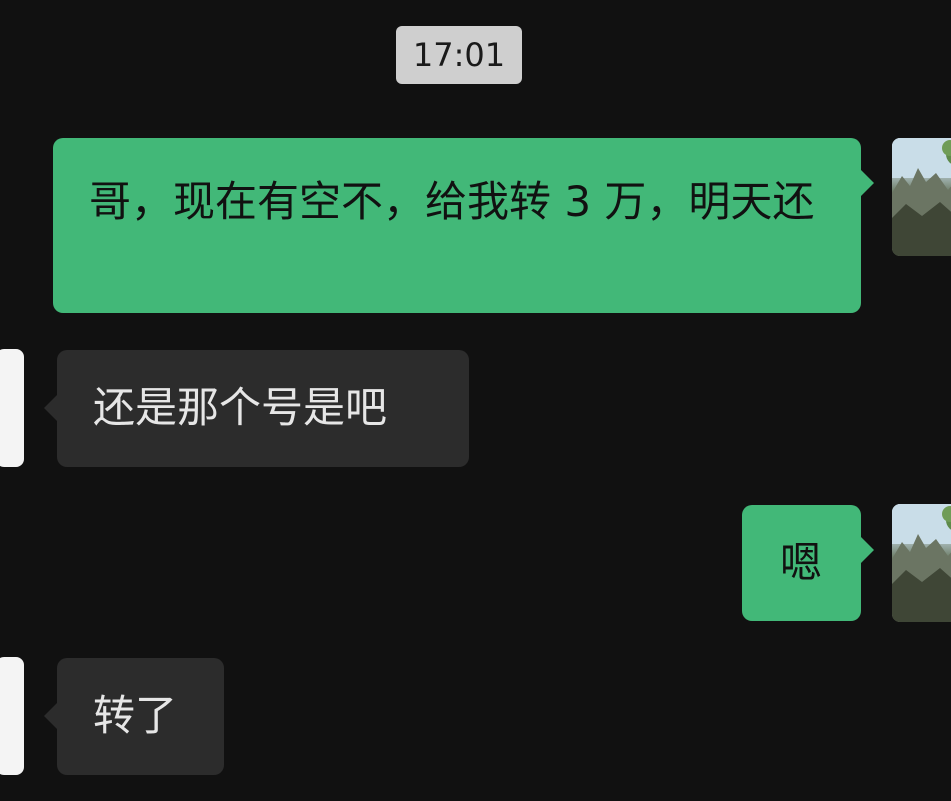 This screenshot has height=801, width=951. I want to click on outgoing-message-bubble: 嗯, so click(808, 563).